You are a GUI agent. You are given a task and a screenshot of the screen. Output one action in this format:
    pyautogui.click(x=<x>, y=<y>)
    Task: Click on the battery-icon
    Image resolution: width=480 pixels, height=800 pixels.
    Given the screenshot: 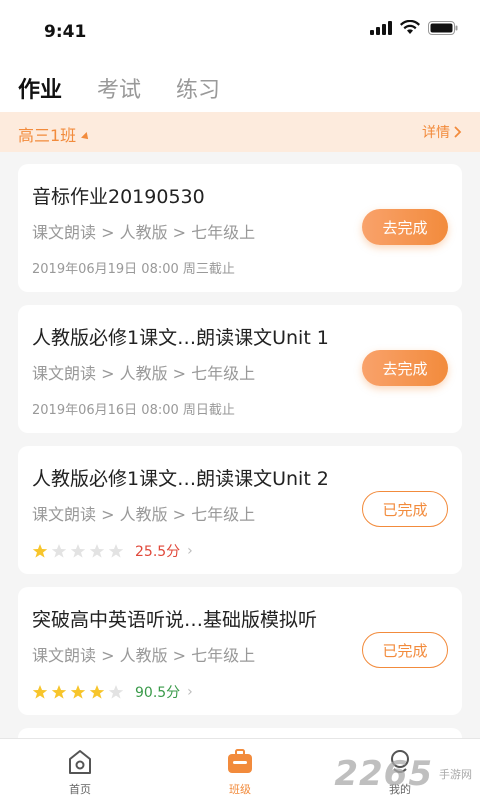 What is the action you would take?
    pyautogui.click(x=443, y=27)
    